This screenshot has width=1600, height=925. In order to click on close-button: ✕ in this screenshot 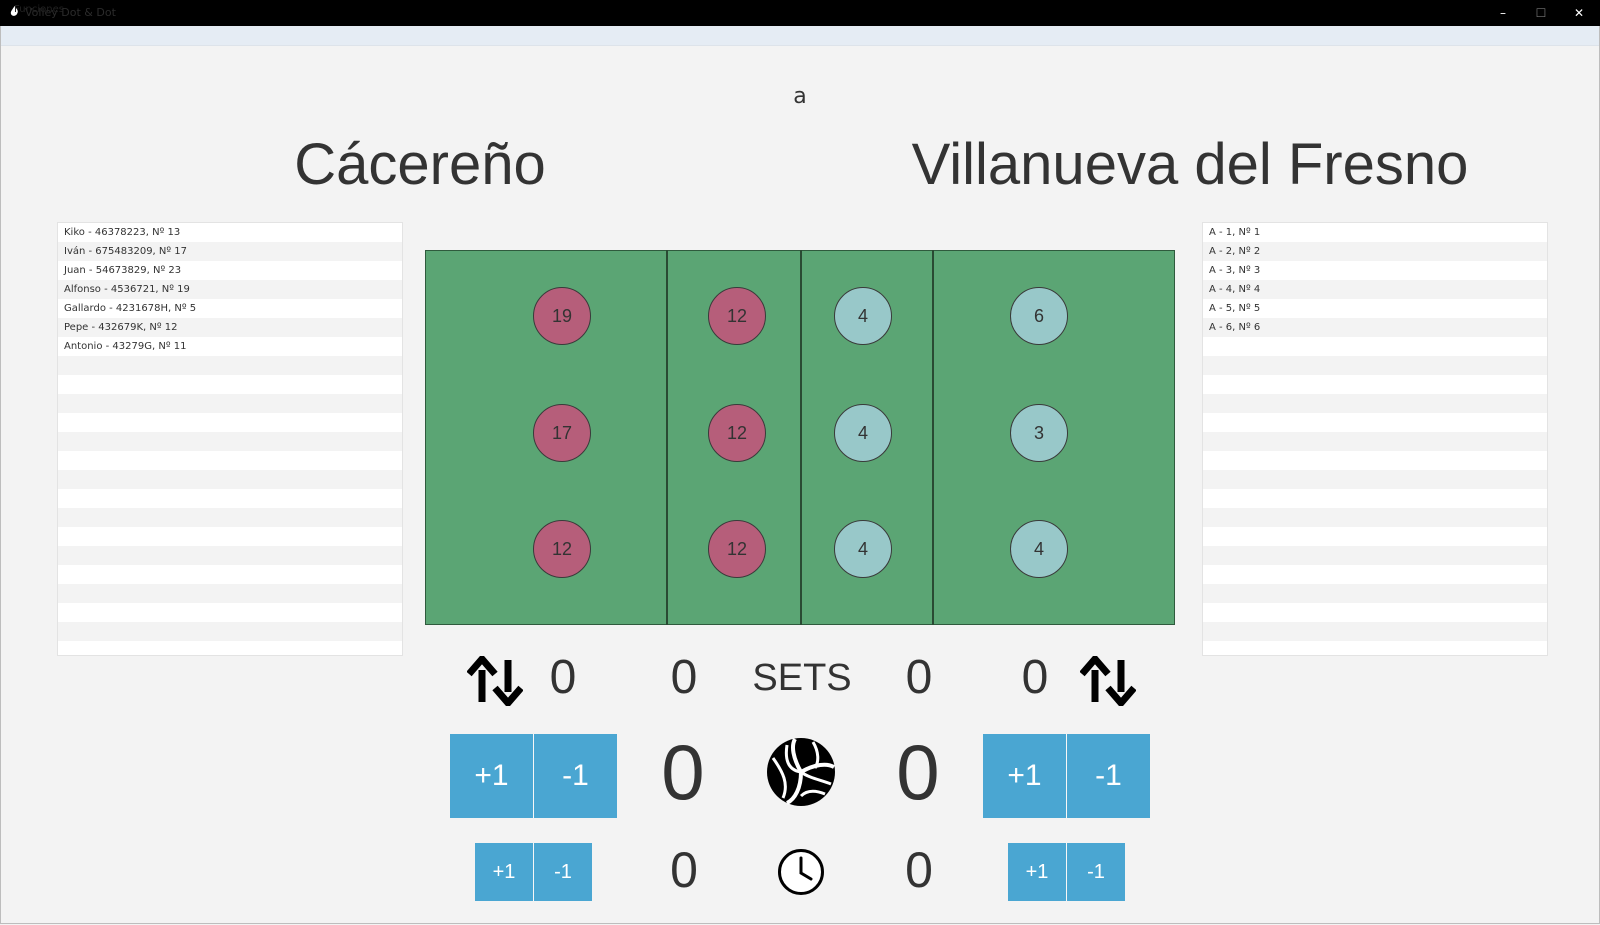, I will do `click(1579, 13)`.